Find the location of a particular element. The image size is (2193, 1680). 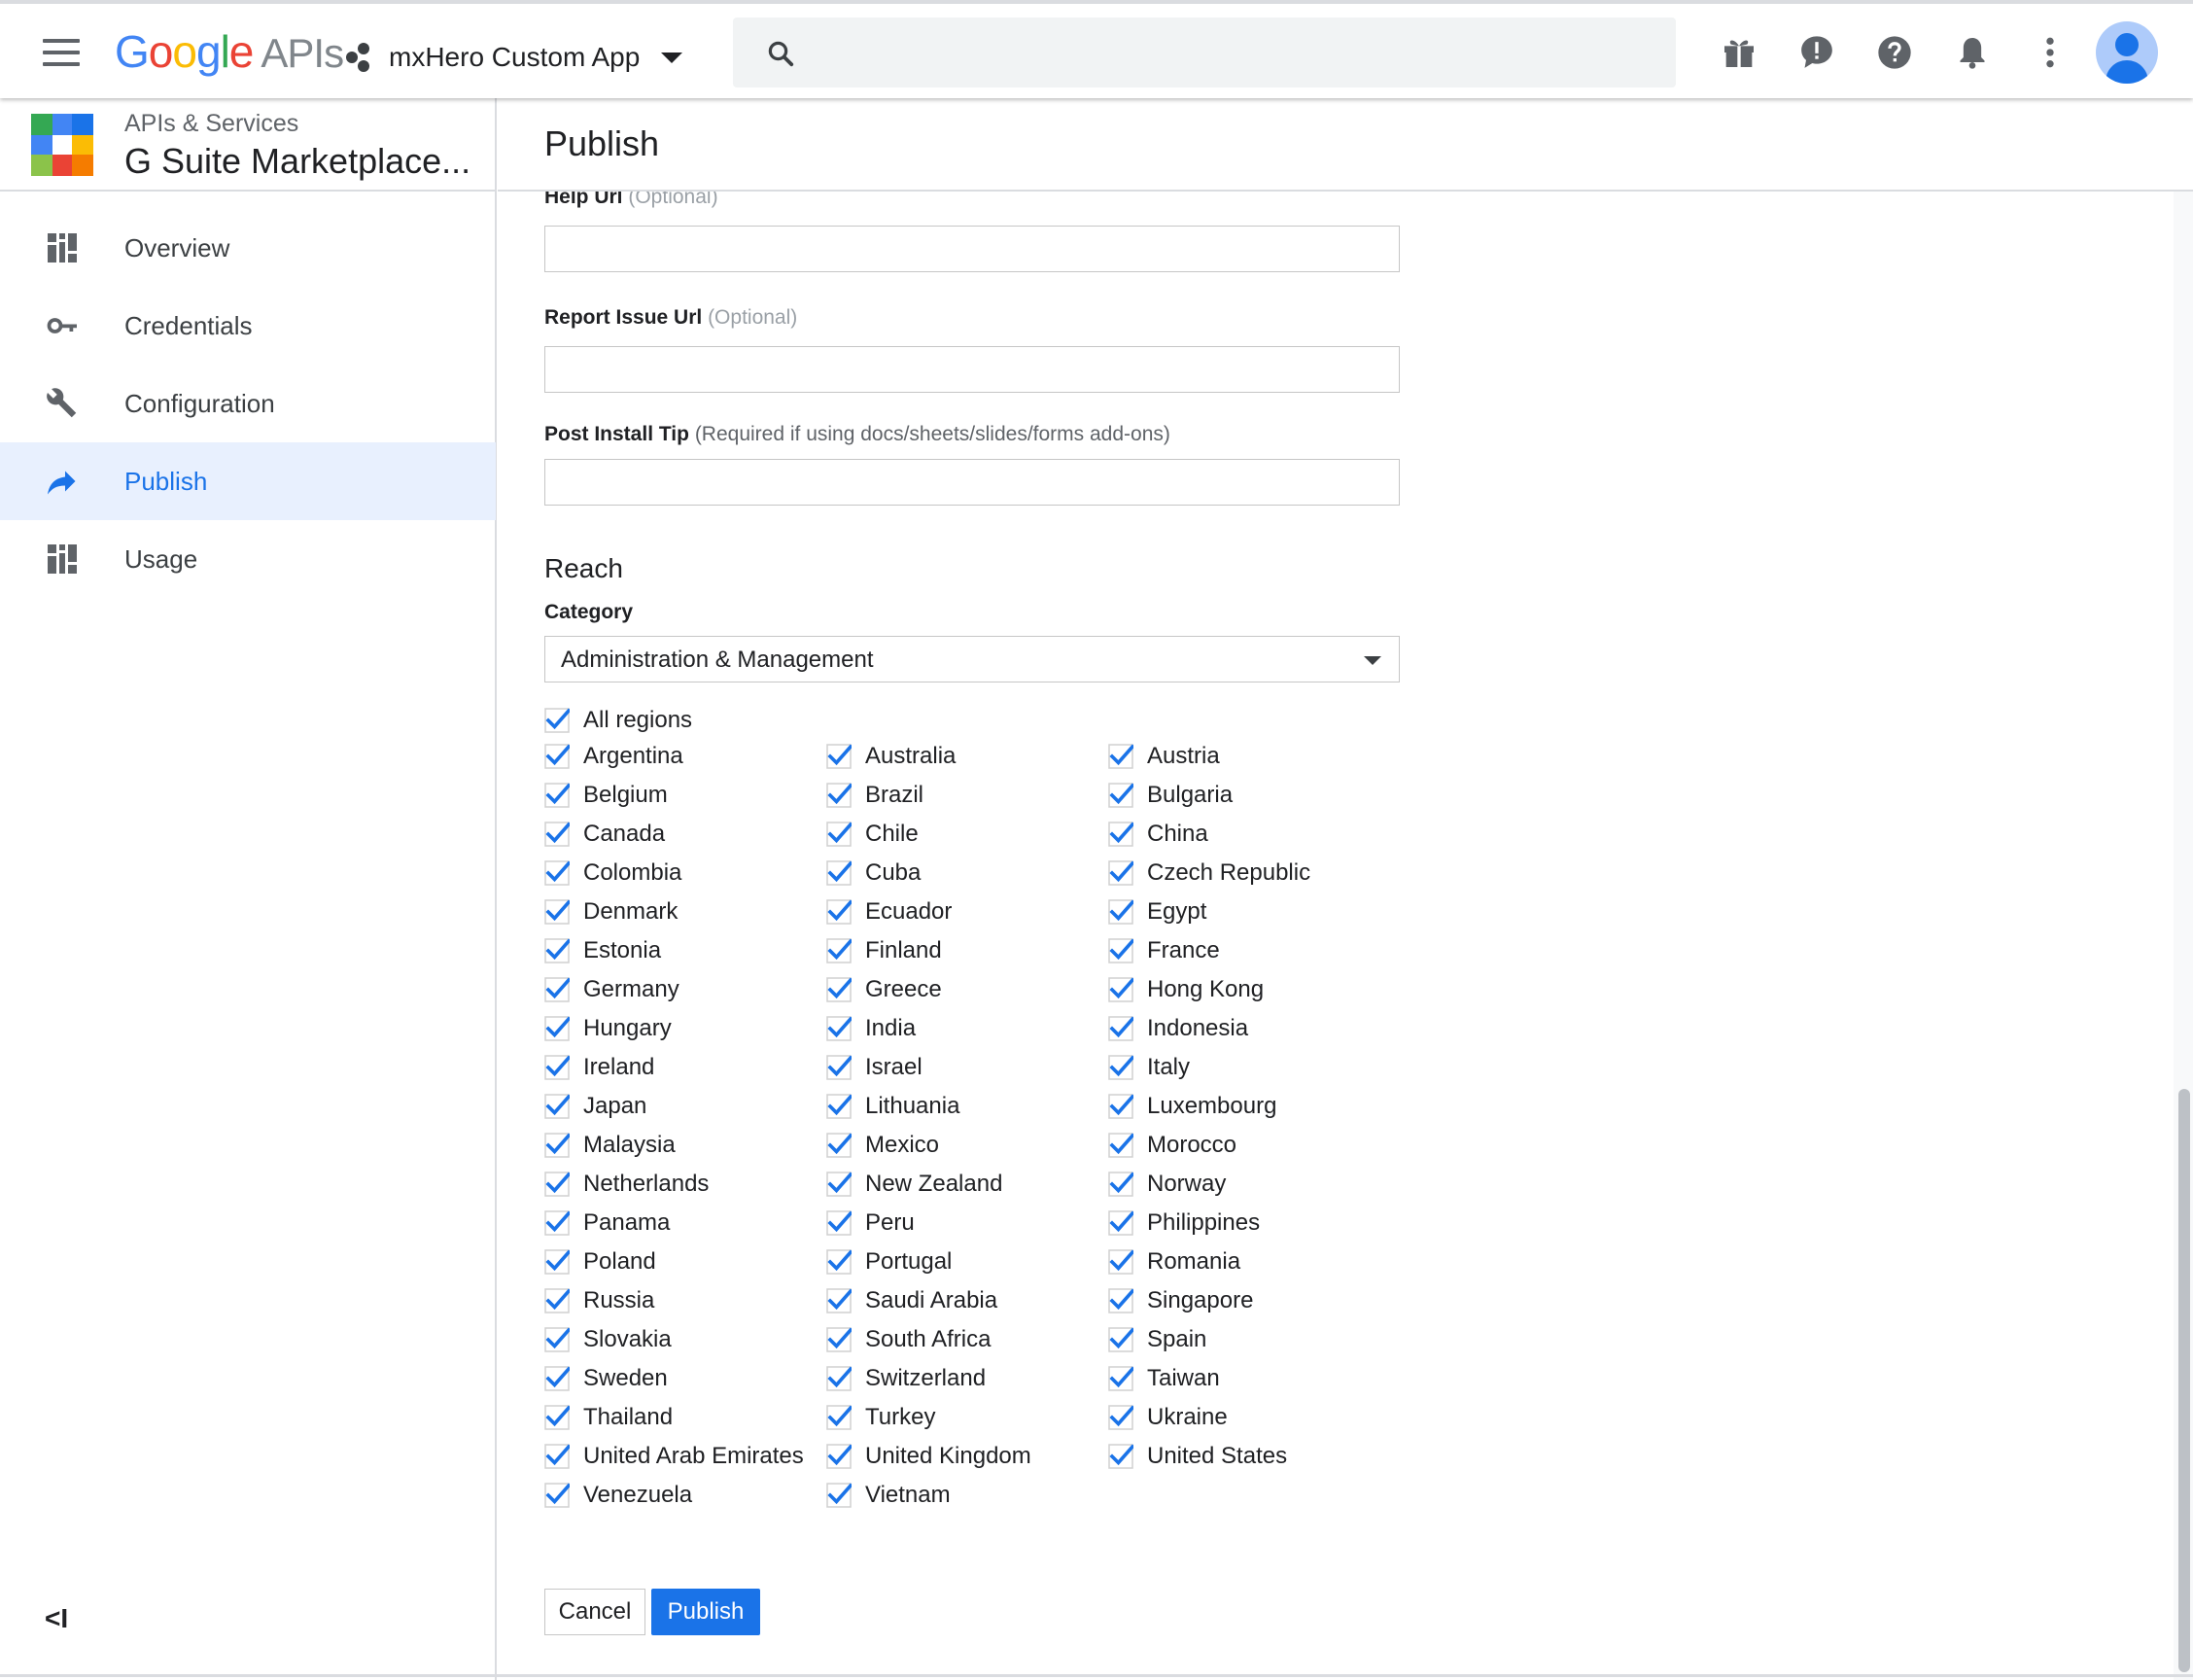

region-checkbox: Romania is located at coordinates (1174, 1262).